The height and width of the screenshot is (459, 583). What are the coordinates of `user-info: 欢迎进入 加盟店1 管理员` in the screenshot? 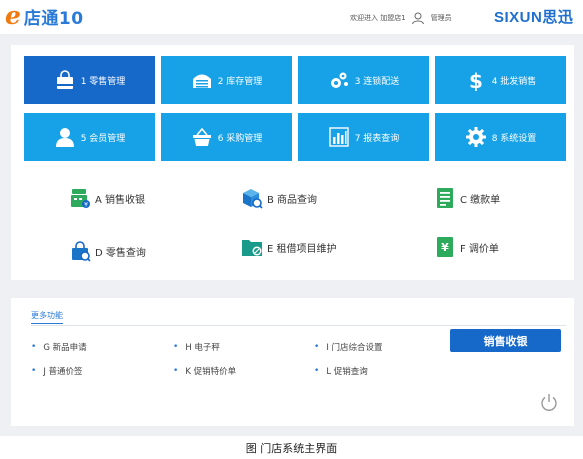 It's located at (401, 18).